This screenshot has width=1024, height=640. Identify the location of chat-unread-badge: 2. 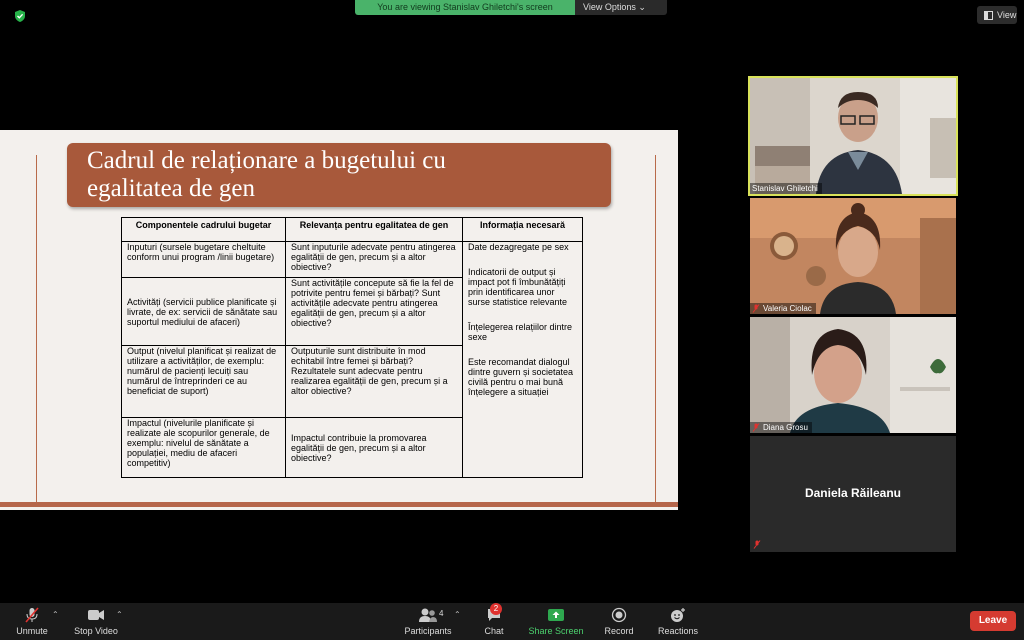
(496, 609).